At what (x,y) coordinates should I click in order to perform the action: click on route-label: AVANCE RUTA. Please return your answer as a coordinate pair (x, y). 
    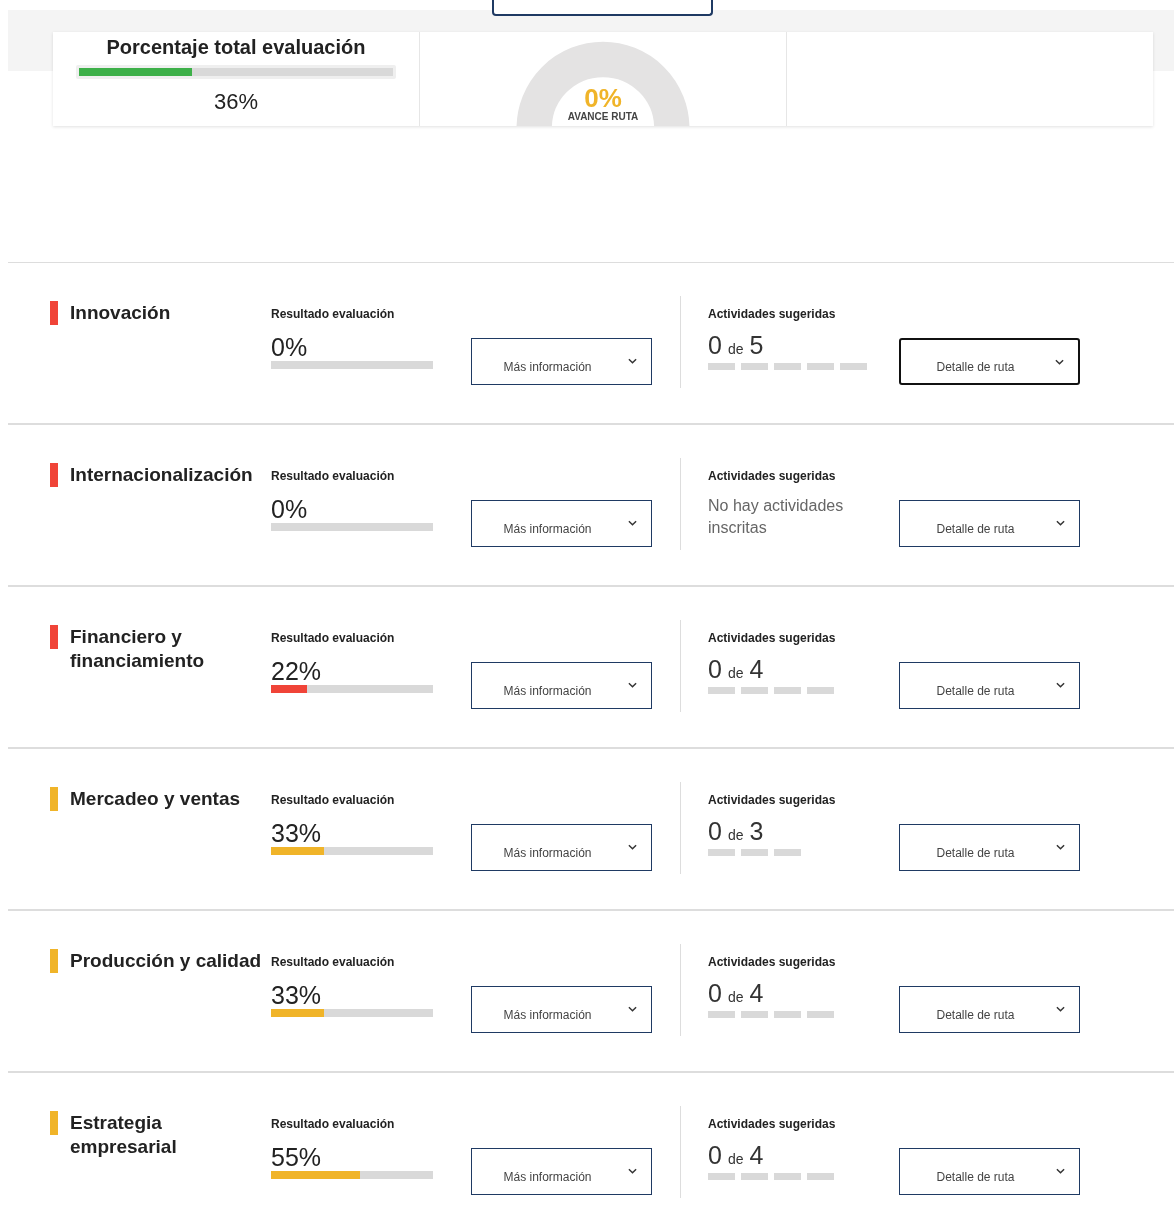
    Looking at the image, I should click on (603, 116).